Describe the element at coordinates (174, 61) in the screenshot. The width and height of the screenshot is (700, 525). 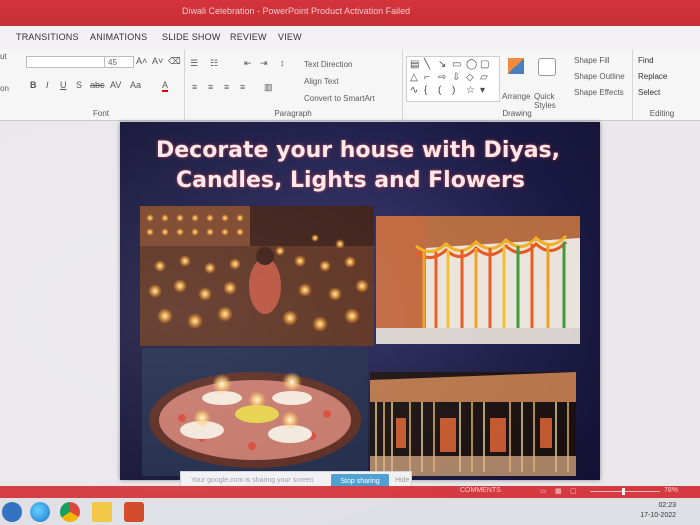
I see `clear-format-icon: ⌫` at that location.